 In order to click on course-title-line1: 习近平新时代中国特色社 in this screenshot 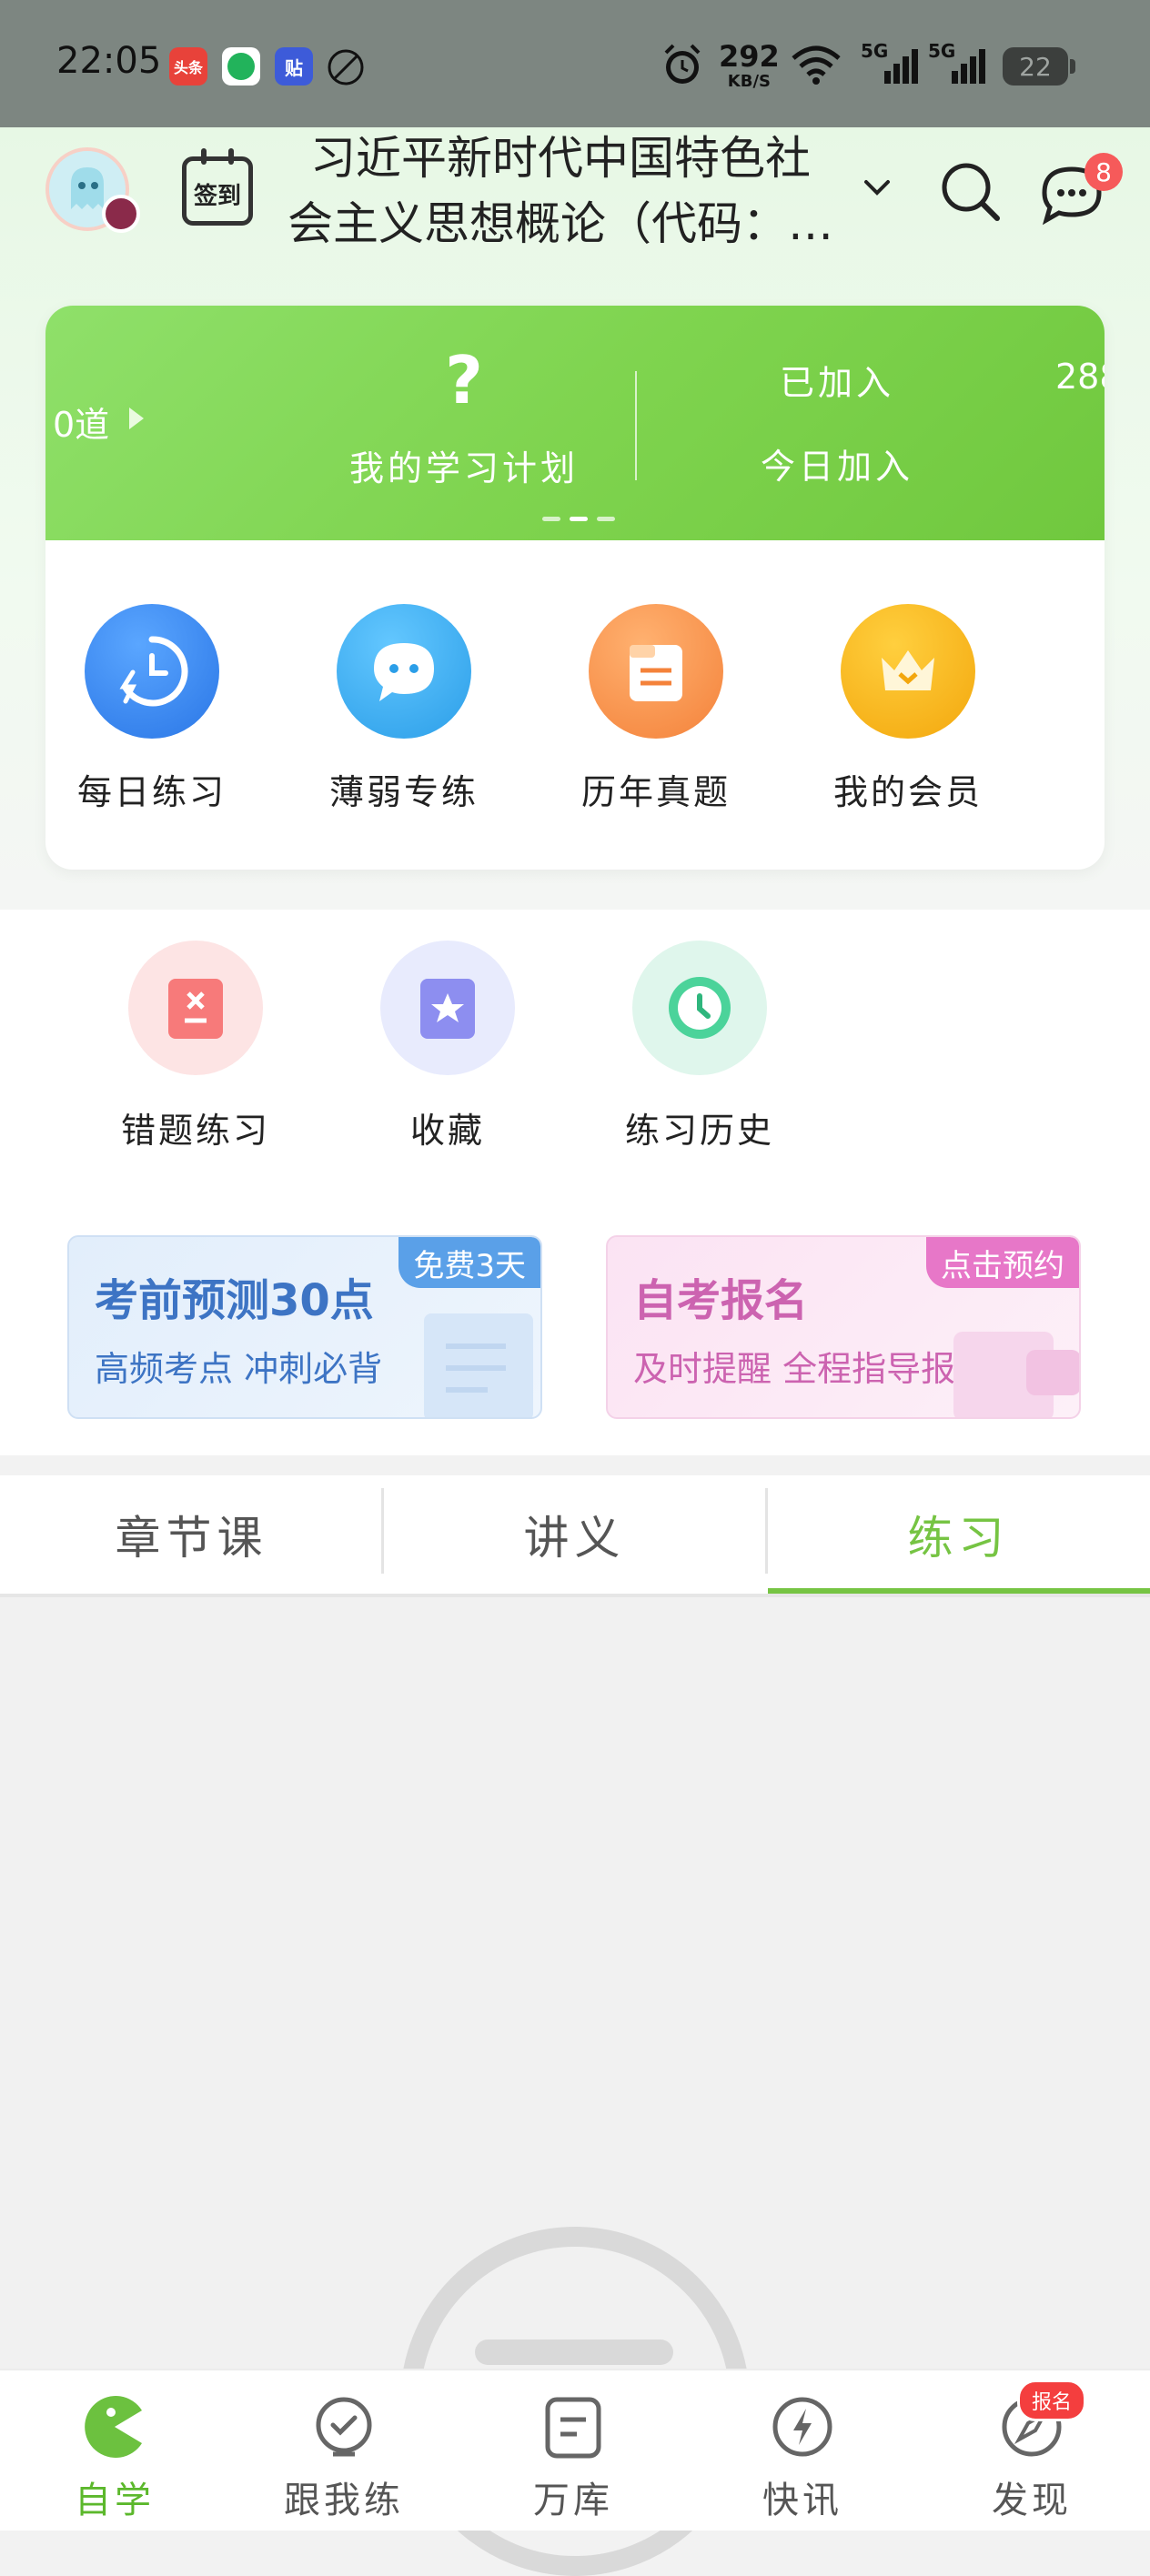, I will do `click(560, 158)`.